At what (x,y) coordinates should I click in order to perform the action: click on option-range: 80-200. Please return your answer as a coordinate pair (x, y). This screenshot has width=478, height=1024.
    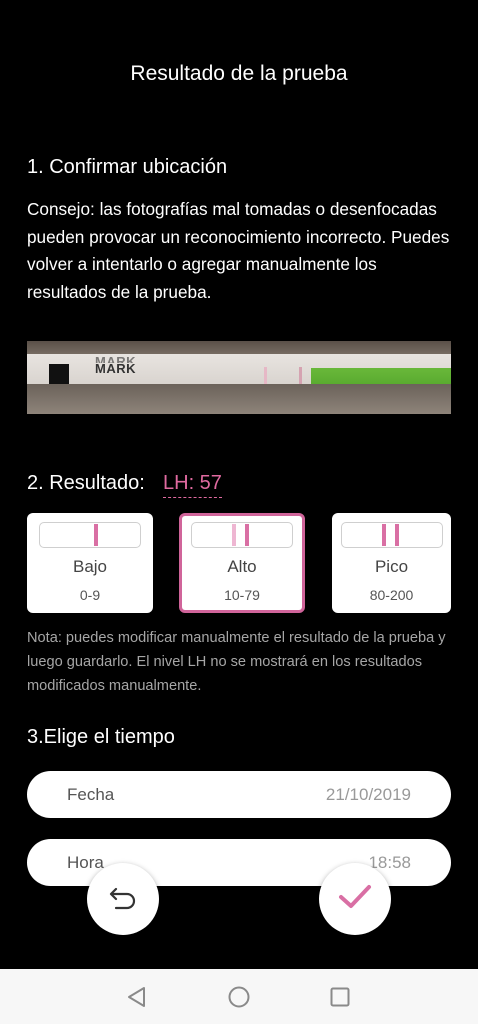
    Looking at the image, I should click on (391, 595).